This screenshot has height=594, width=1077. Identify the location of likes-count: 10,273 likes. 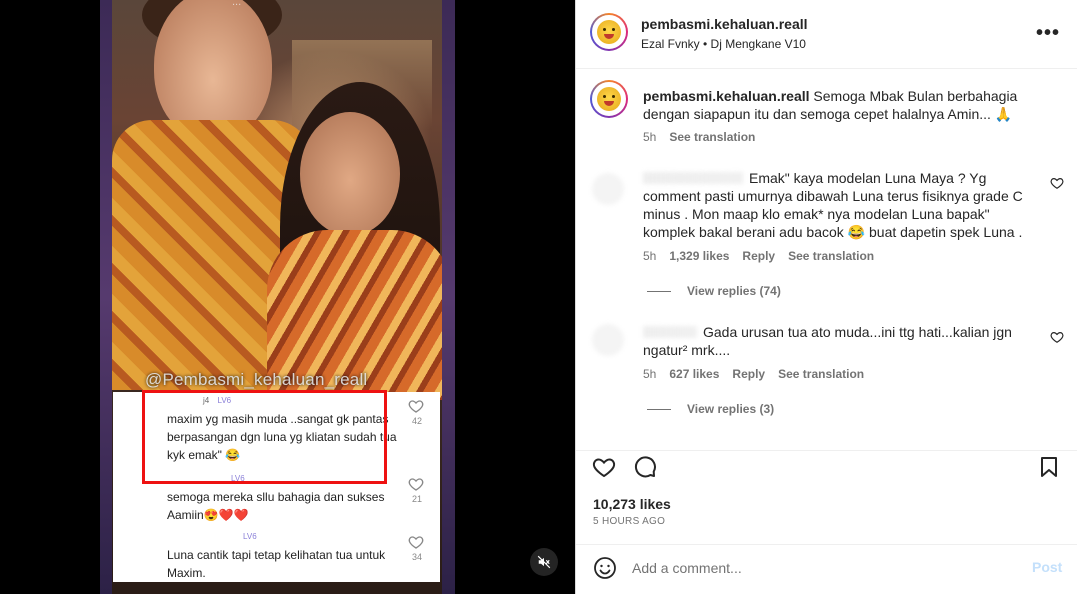
(632, 504).